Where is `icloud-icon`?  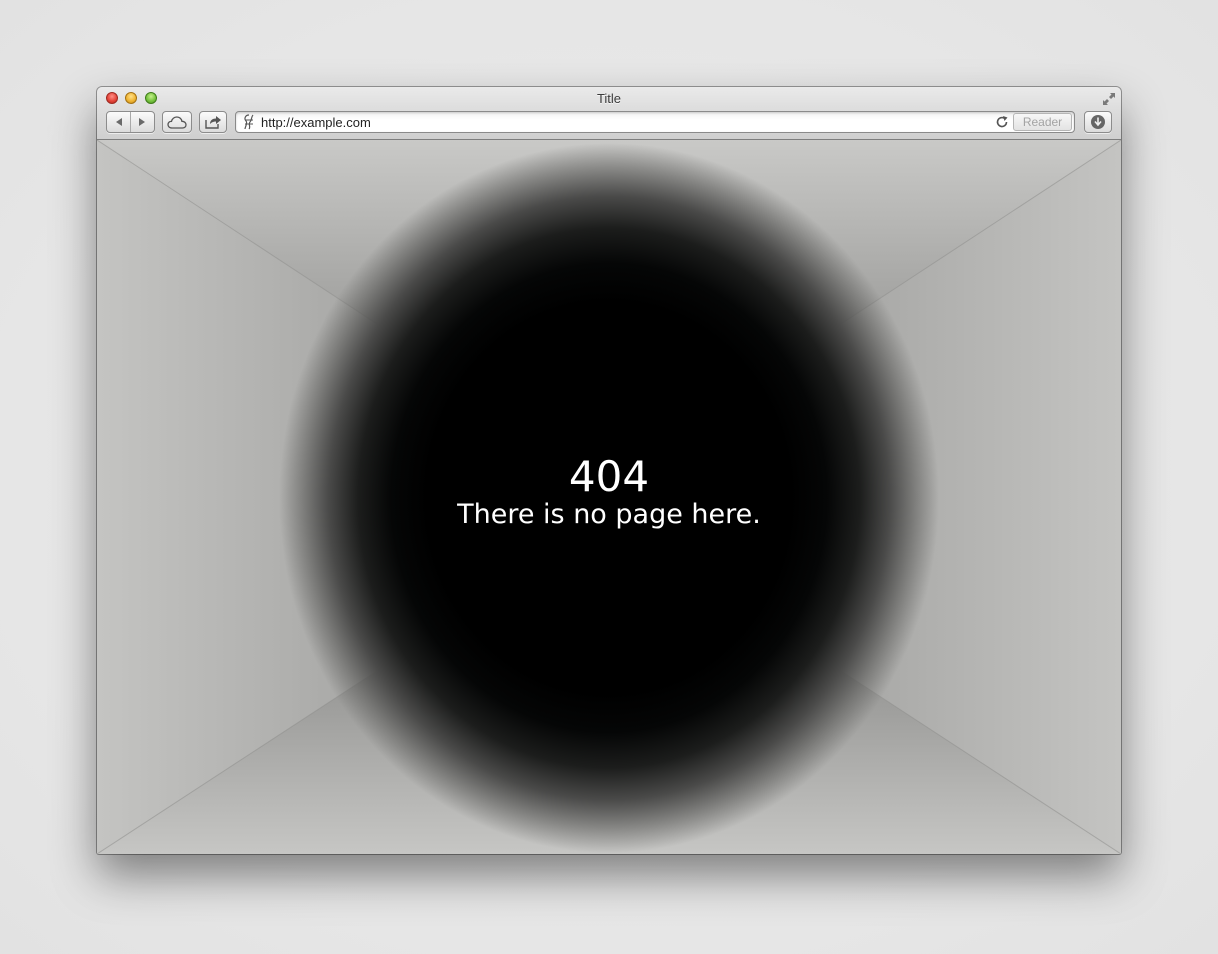
icloud-icon is located at coordinates (177, 122).